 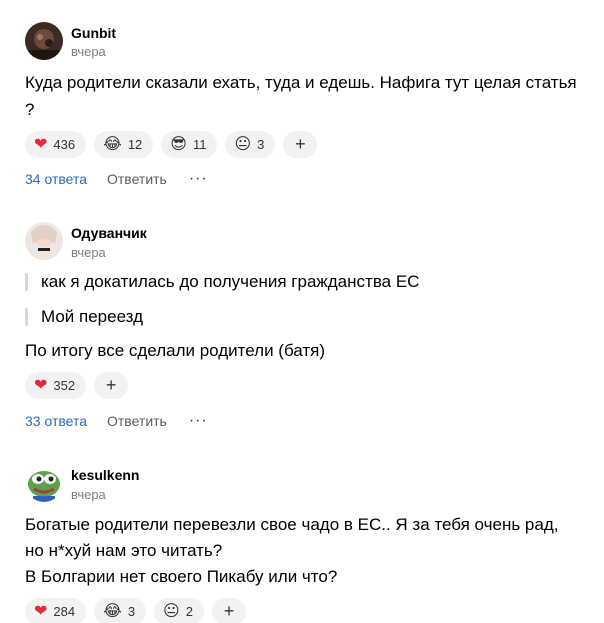 I want to click on reaction-count: 436, so click(x=64, y=144).